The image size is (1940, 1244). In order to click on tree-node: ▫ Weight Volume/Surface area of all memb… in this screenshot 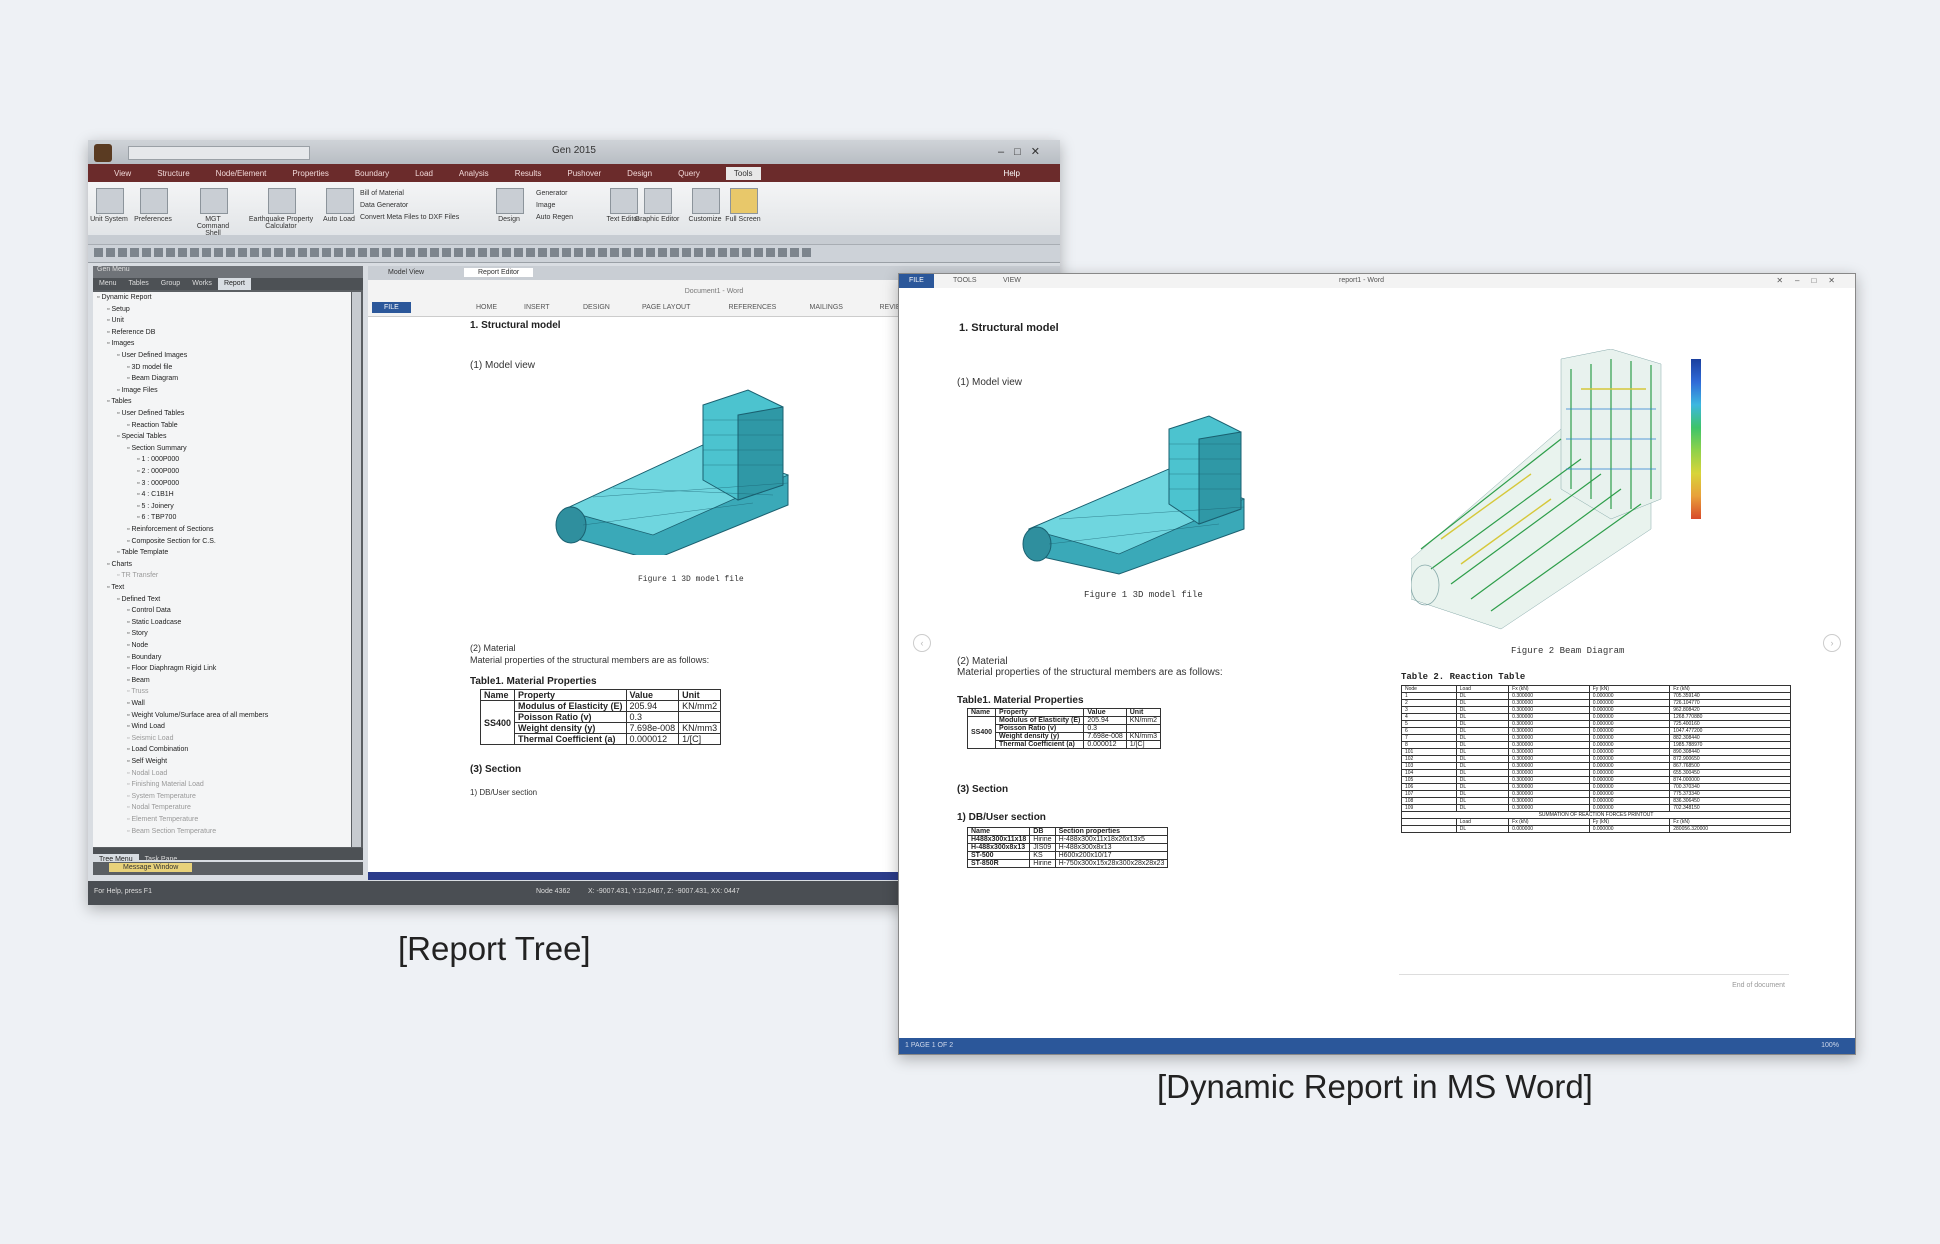, I will do `click(197, 715)`.